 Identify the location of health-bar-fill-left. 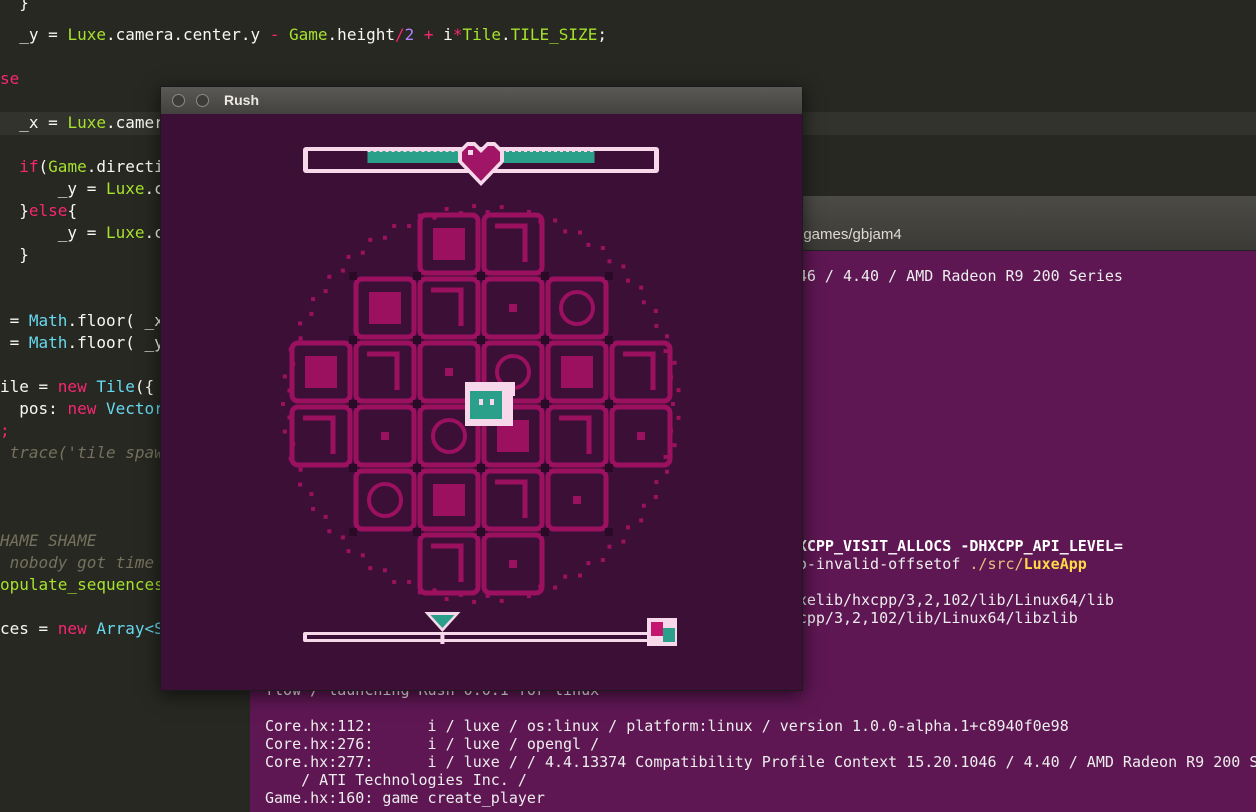
(412, 157).